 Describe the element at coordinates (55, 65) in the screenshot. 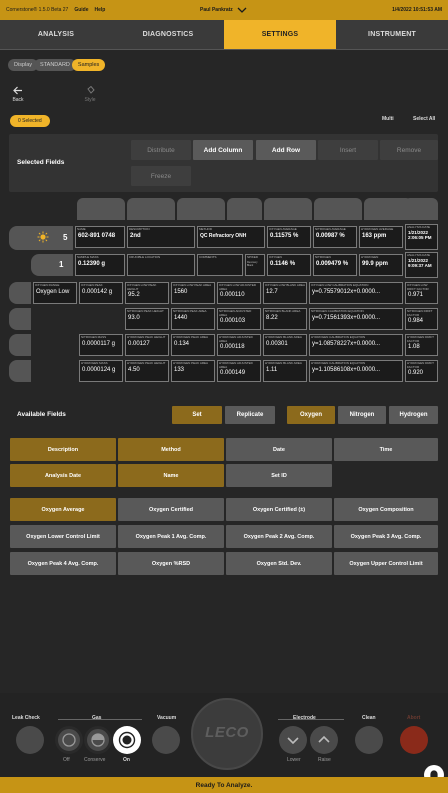

I see `breadcrumb-standard: STANDARD` at that location.